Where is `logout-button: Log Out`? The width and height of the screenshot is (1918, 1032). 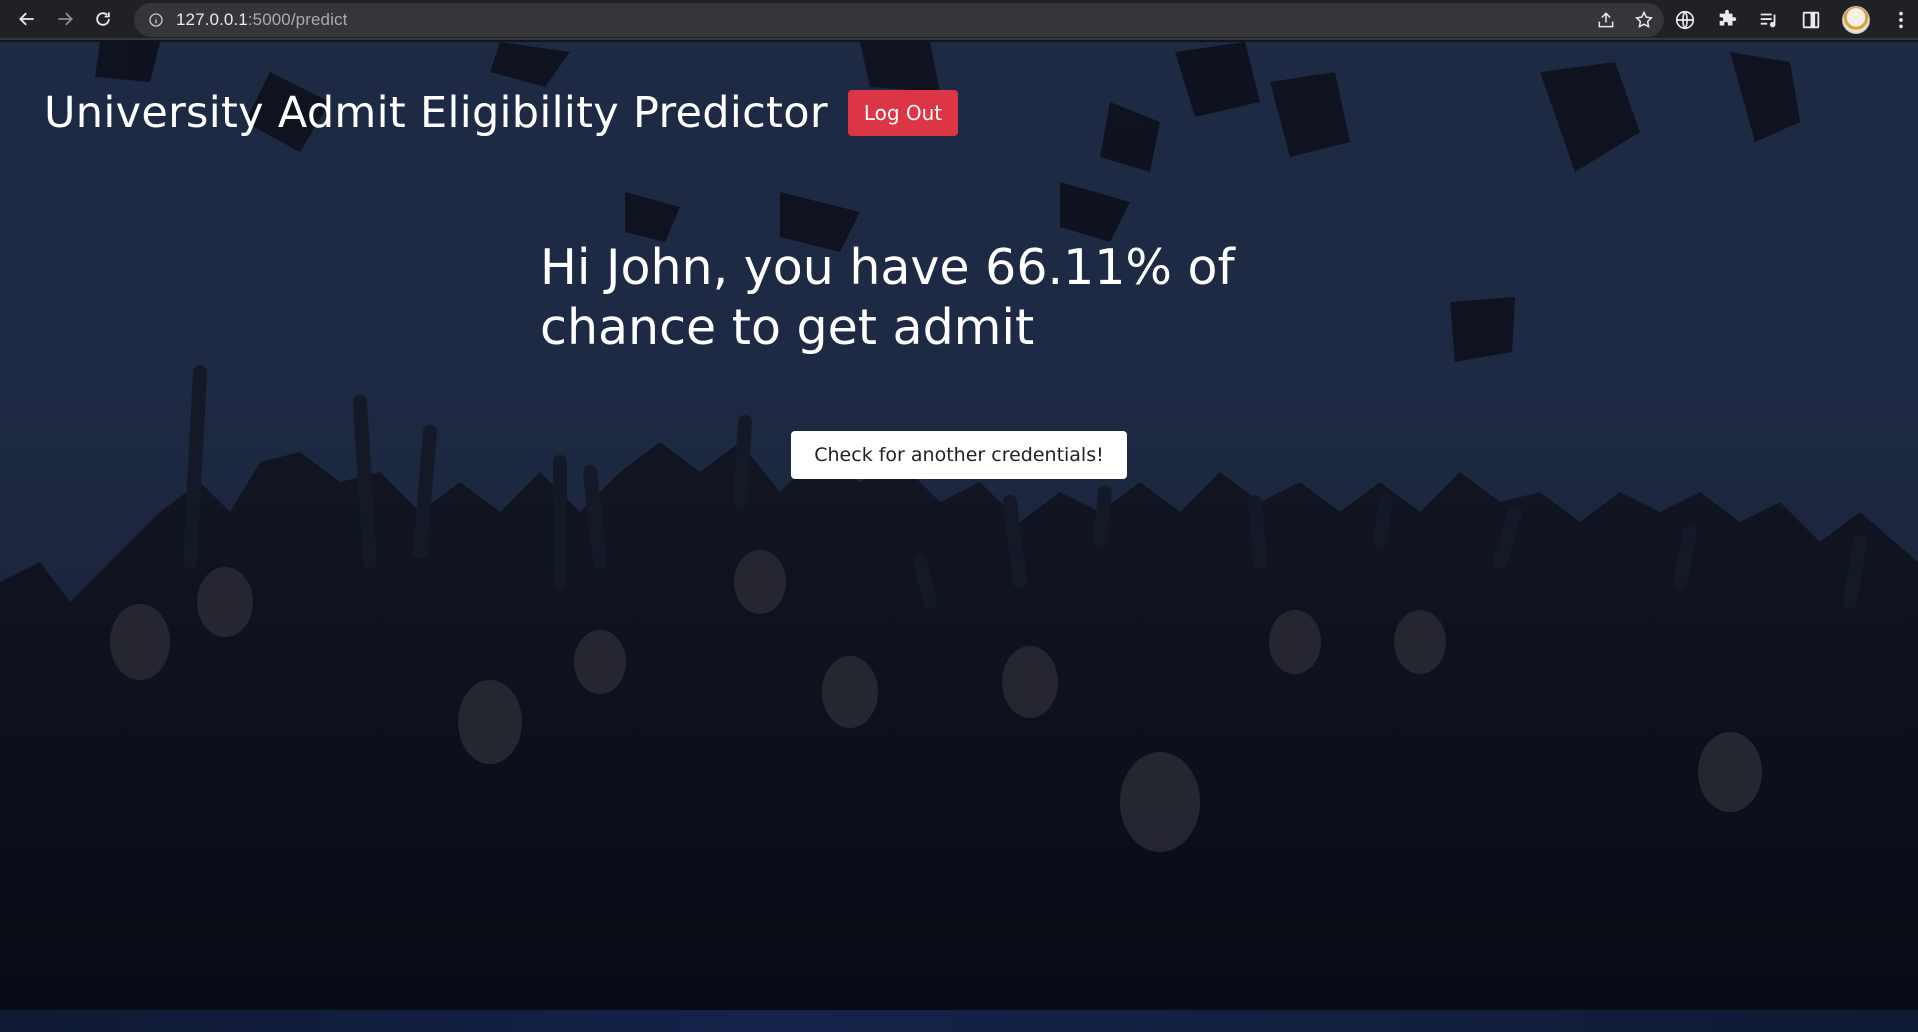
logout-button: Log Out is located at coordinates (903, 113).